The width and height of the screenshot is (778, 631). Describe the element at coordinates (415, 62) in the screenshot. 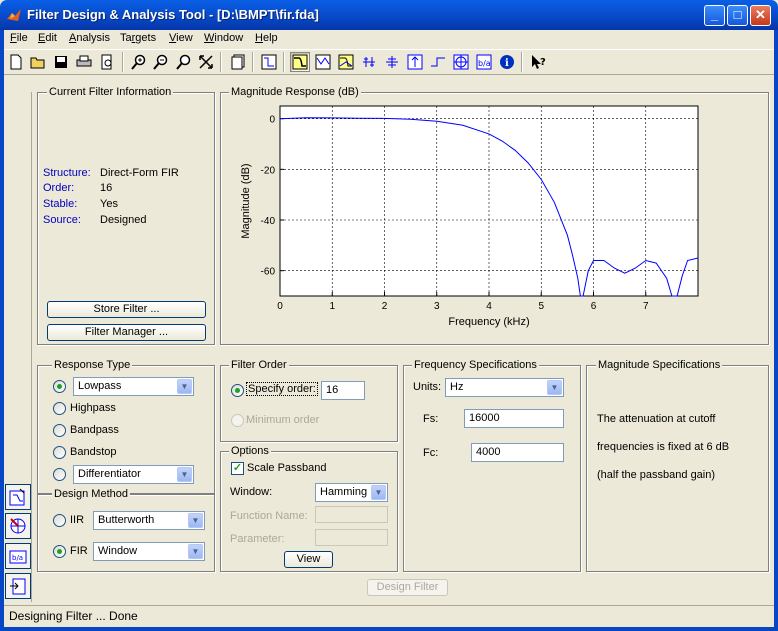

I see `impulse-response-icon` at that location.